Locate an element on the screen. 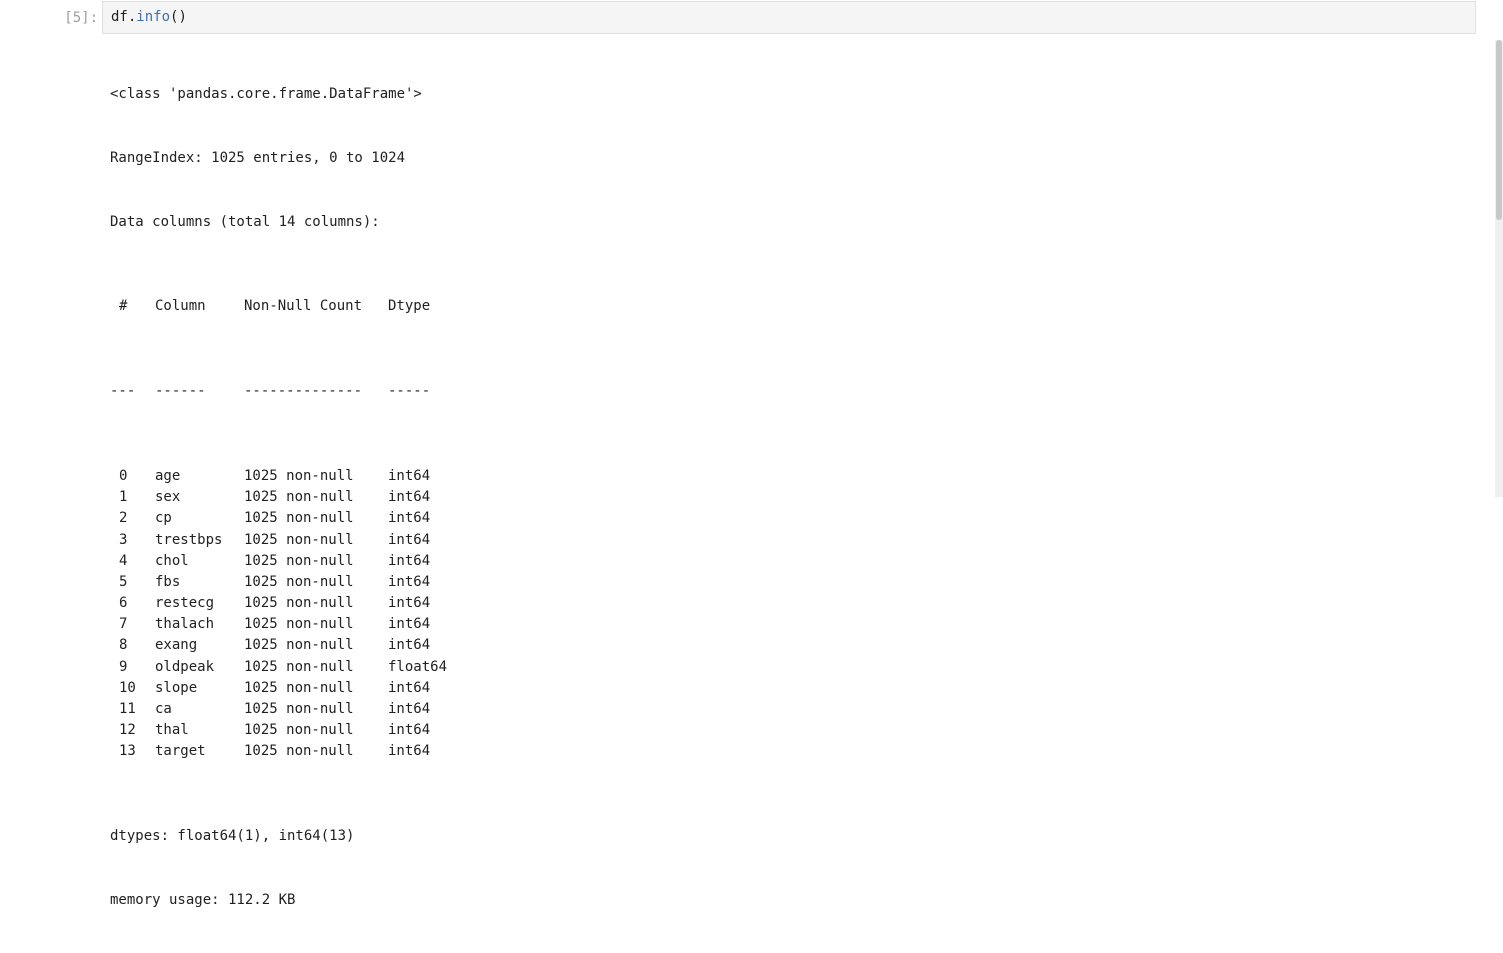 This screenshot has width=1503, height=953. row-num: 2 is located at coordinates (123, 518).